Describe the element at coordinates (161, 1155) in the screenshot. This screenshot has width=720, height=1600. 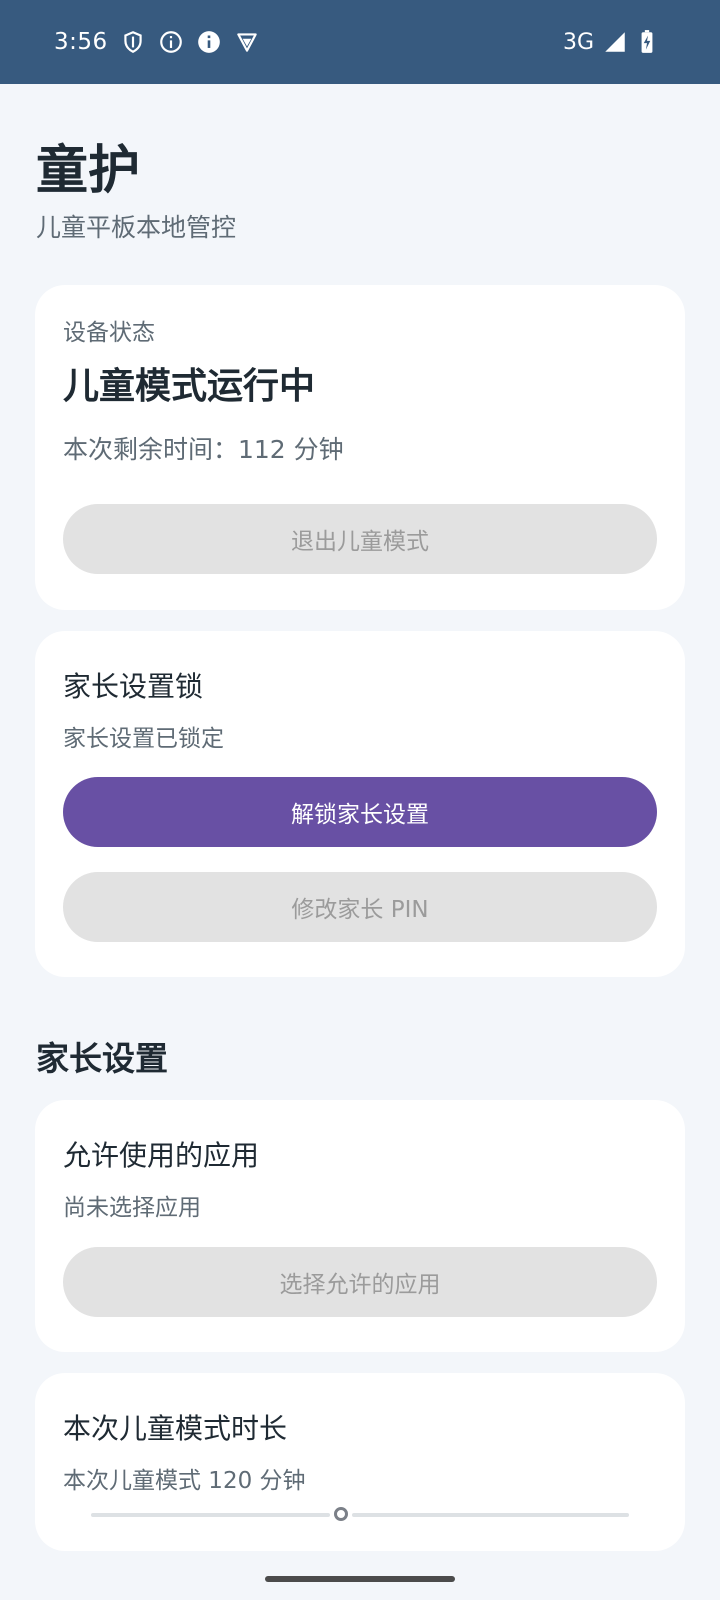
I see `allowed-apps-title: 允许使用的应用` at that location.